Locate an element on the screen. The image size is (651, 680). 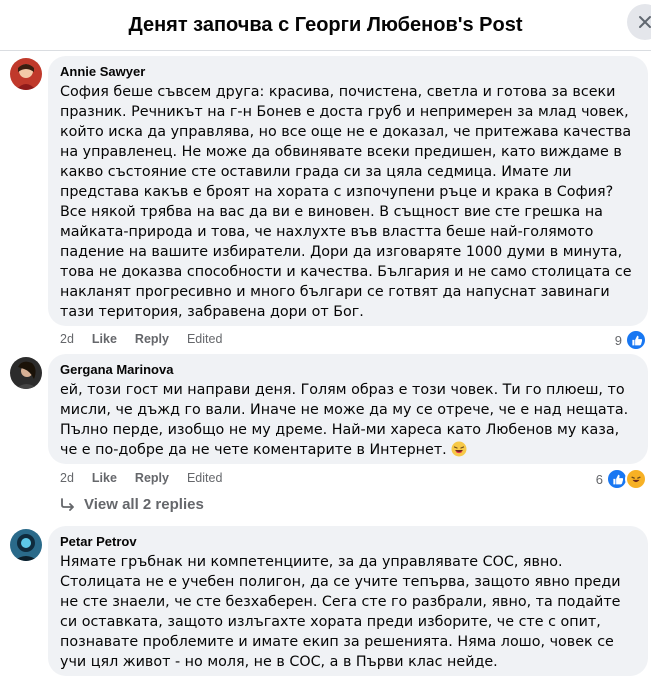
post-header: Денят започва с Георги Любенов's Post is located at coordinates (325, 25).